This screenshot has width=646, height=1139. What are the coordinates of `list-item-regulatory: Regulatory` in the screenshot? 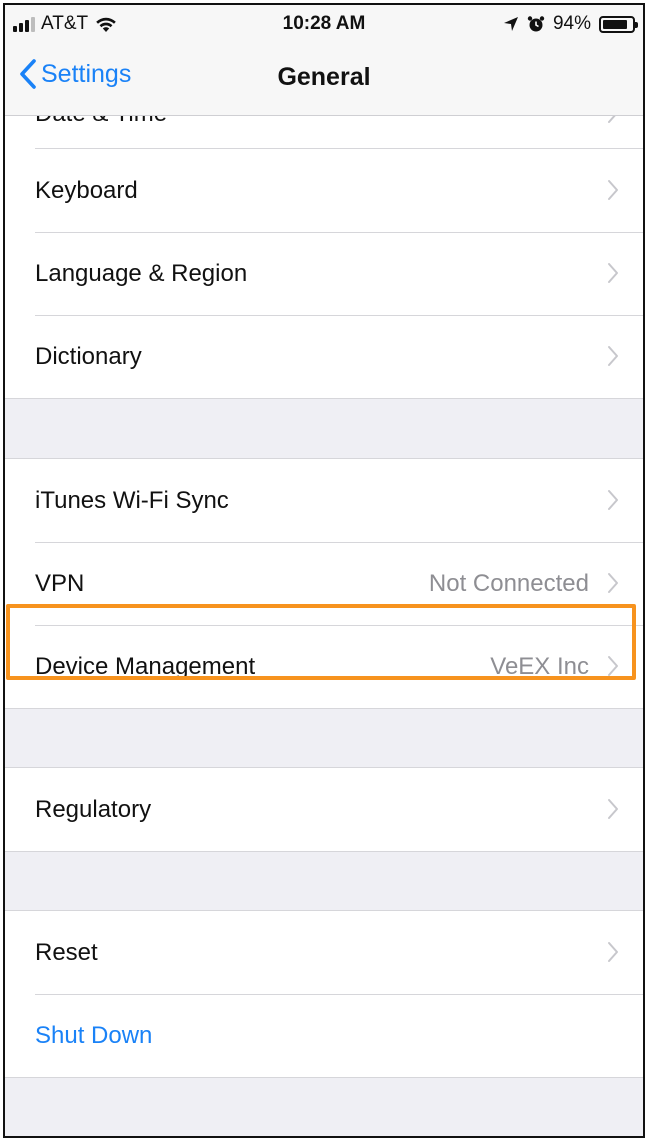 It's located at (324, 809).